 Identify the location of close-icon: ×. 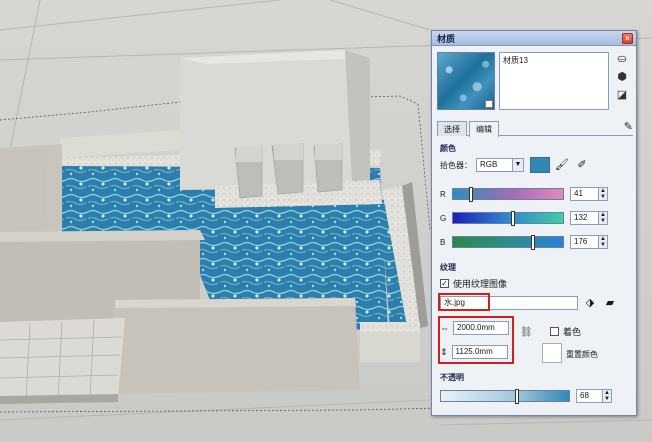
(627, 38).